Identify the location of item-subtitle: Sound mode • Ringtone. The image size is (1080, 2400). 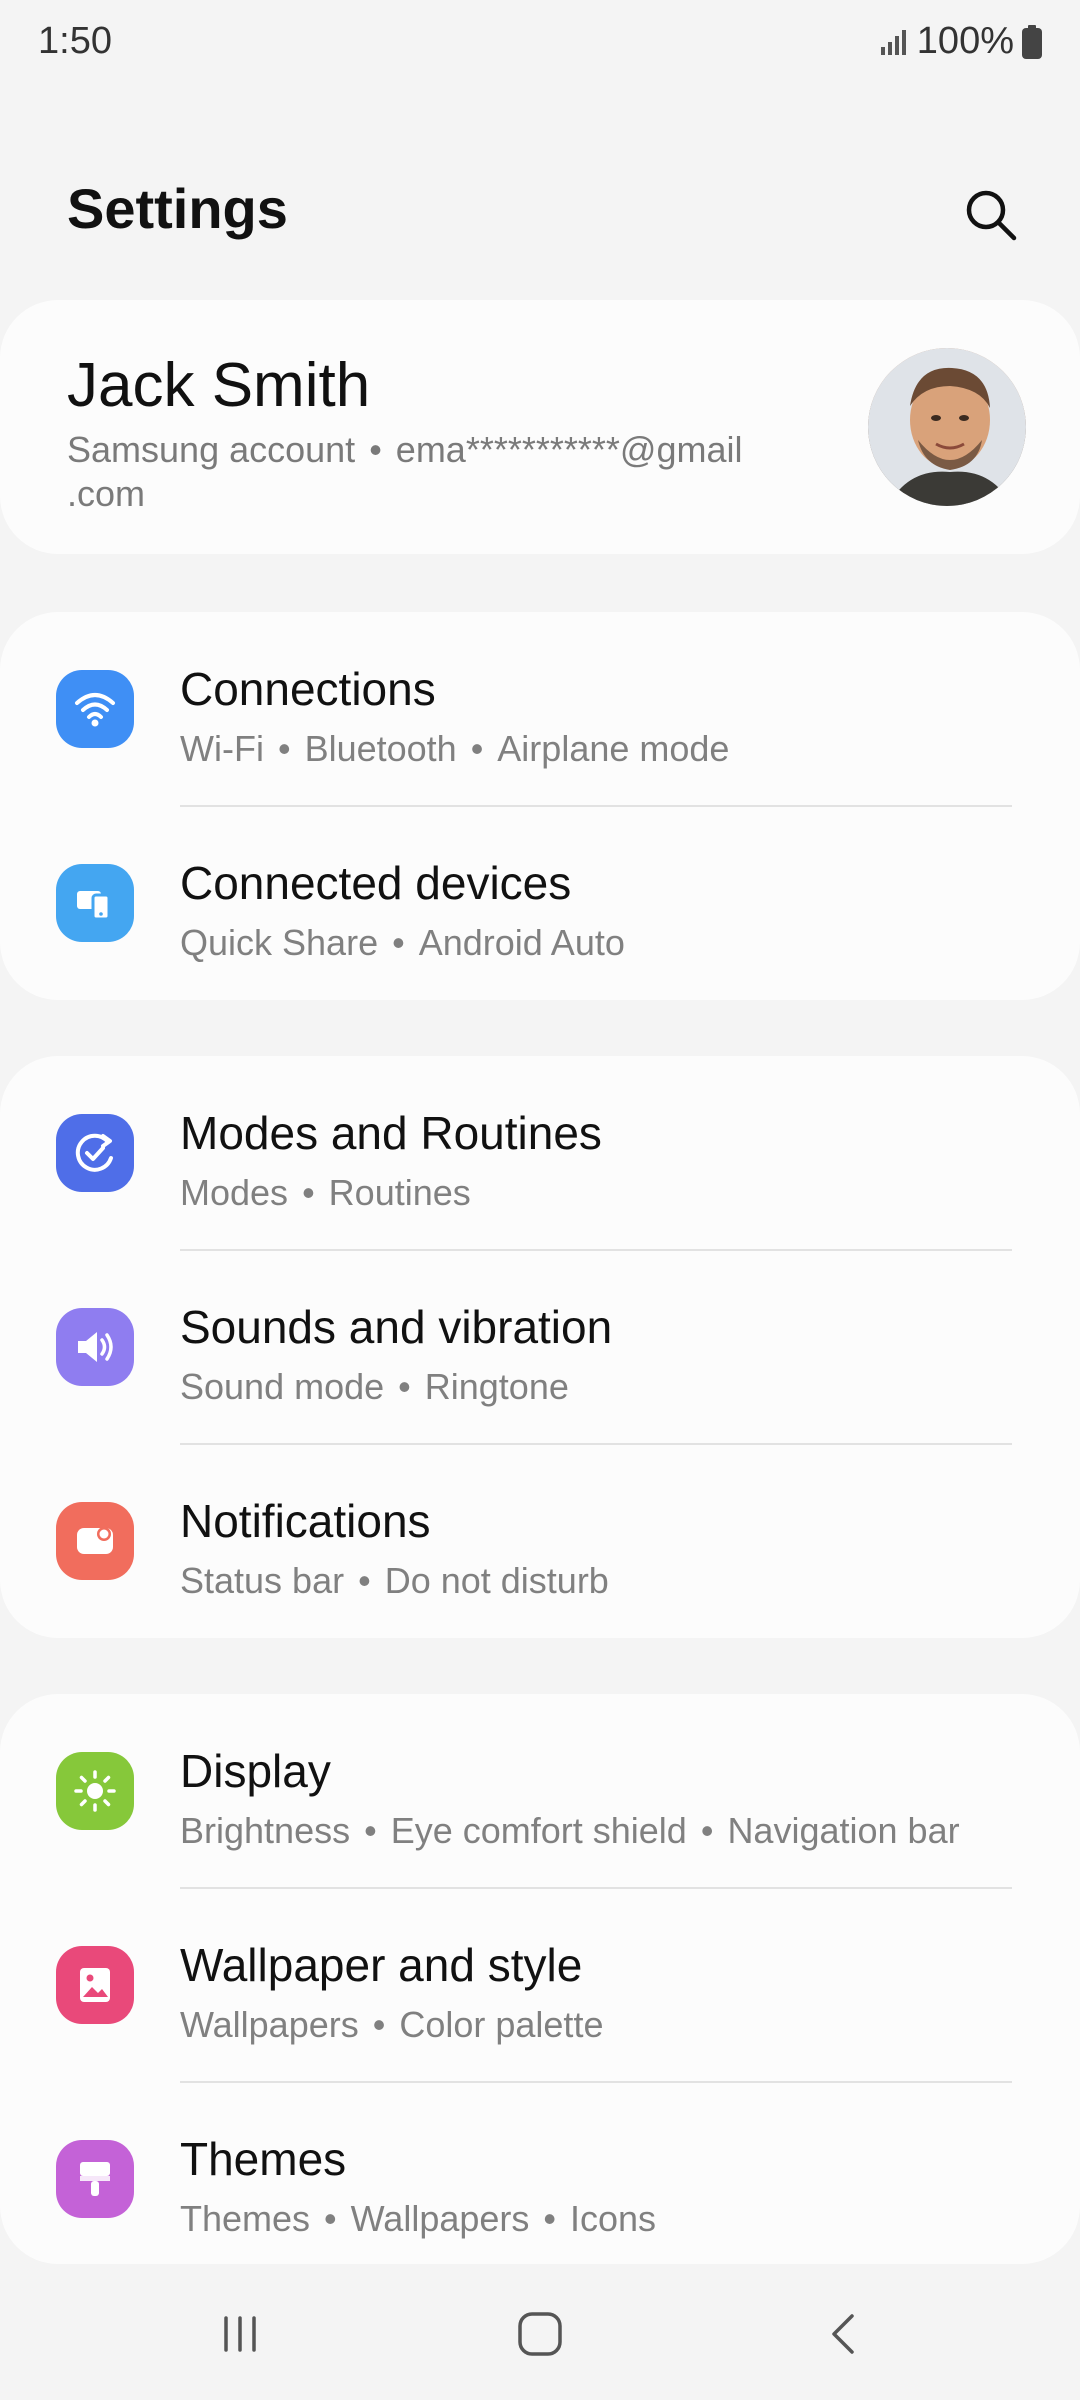
(374, 1386).